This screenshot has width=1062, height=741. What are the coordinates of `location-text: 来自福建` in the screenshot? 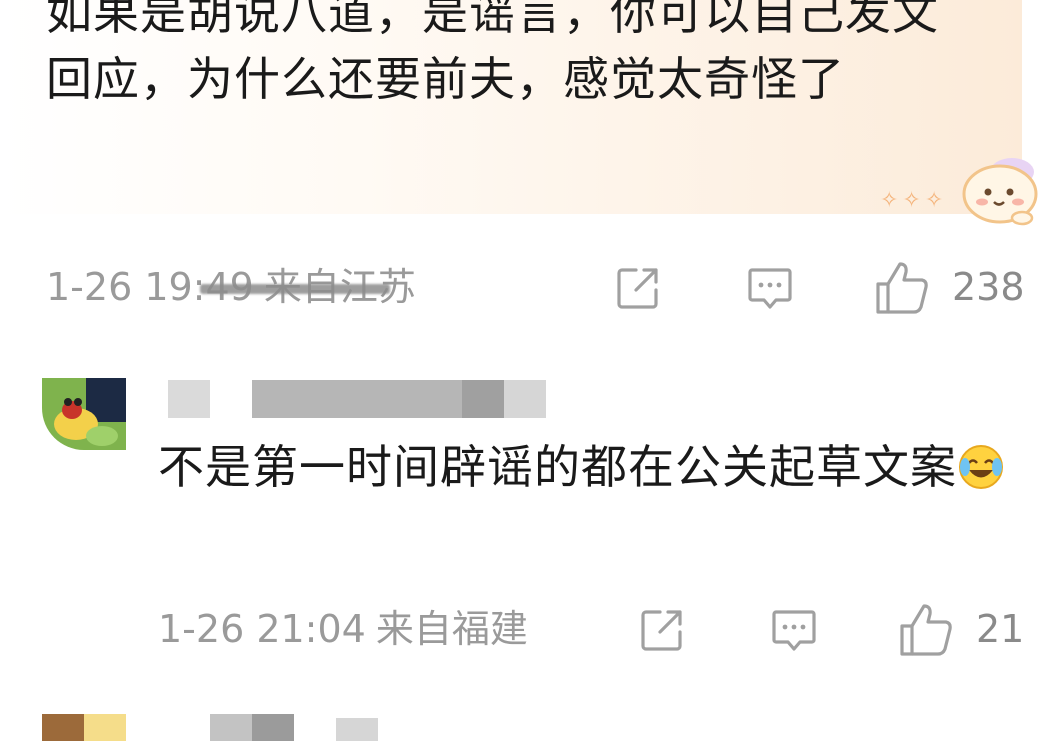 It's located at (451, 629).